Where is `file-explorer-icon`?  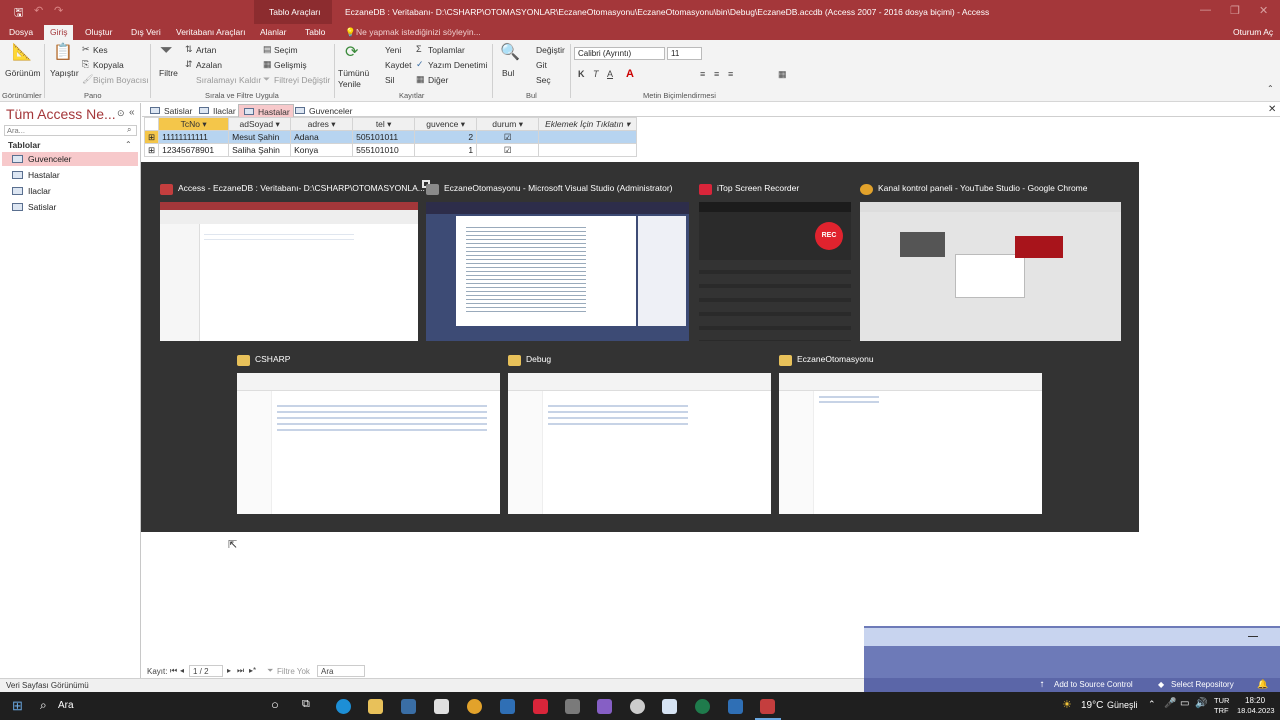 file-explorer-icon is located at coordinates (375, 706).